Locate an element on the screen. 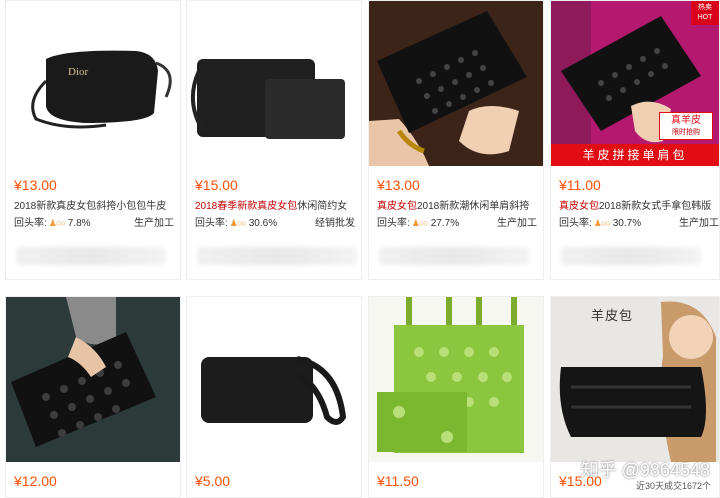 The image size is (720, 498). product-title: 真皮女包2018新款女式手拿包韩版 is located at coordinates (639, 204).